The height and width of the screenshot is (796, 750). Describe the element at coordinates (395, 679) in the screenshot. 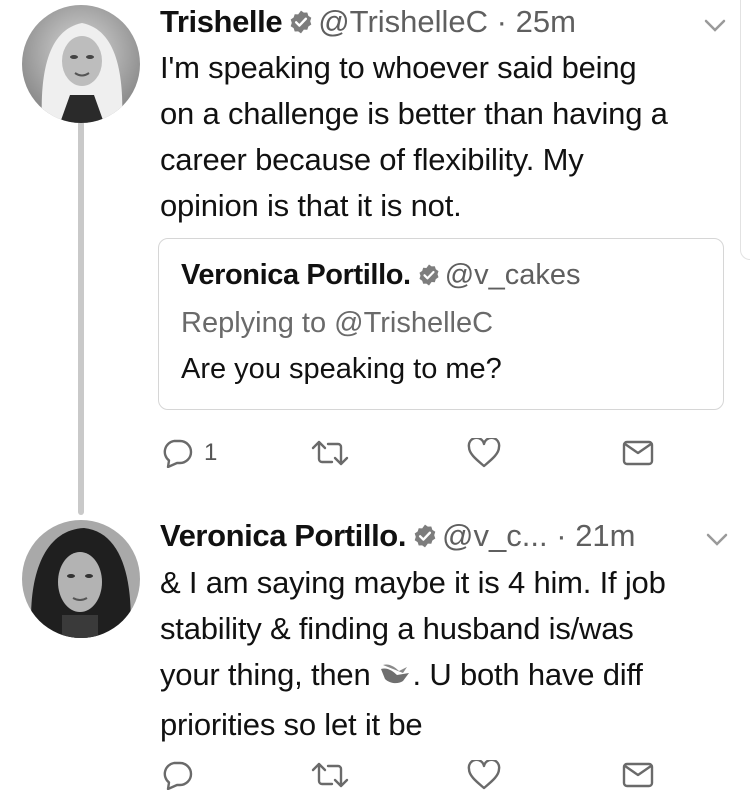

I see `shrug-hands-emoji` at that location.